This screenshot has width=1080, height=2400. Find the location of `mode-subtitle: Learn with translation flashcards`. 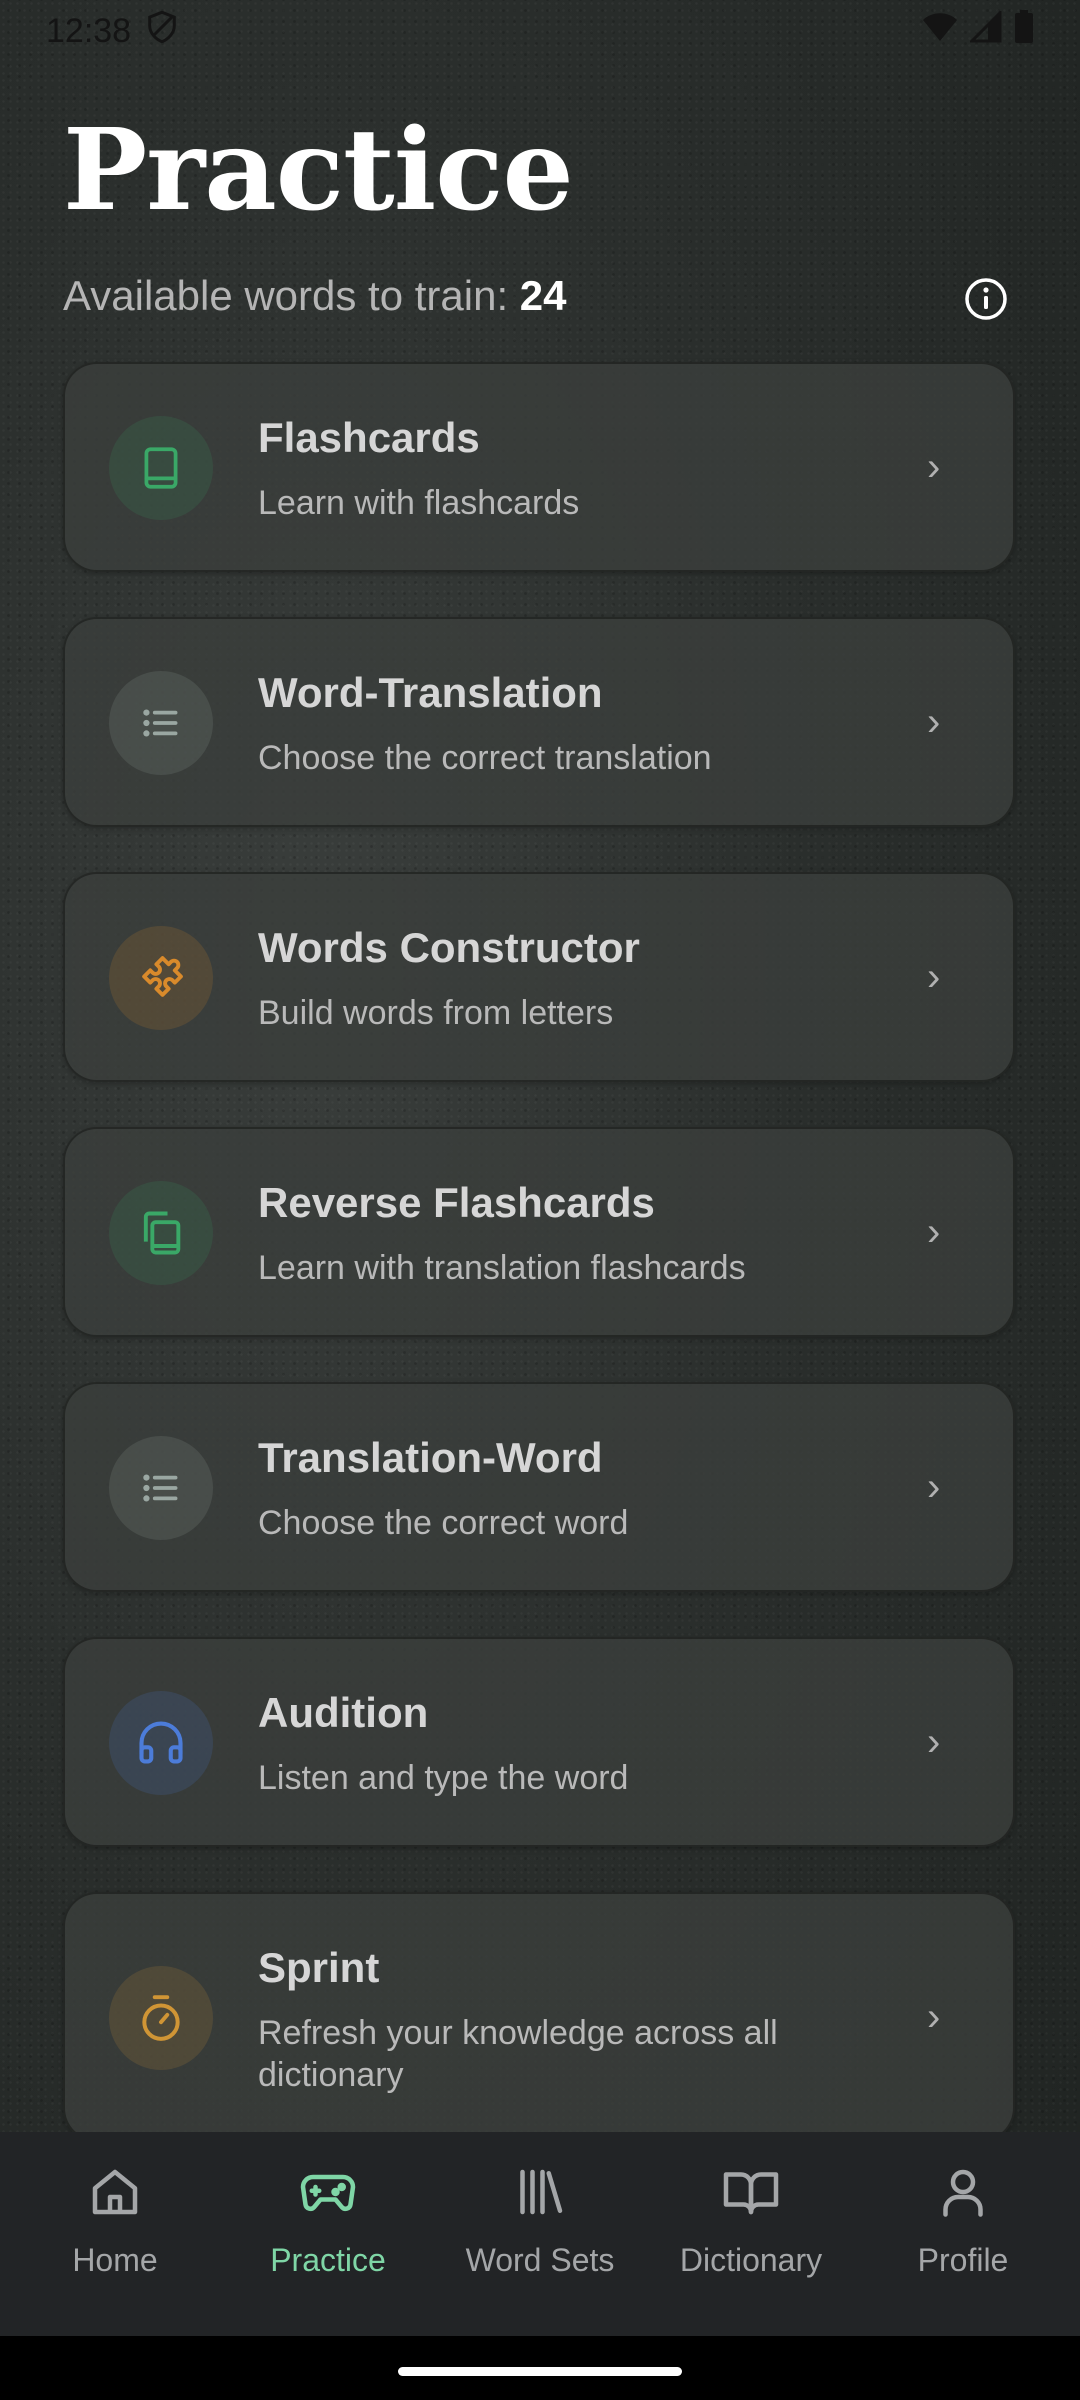

mode-subtitle: Learn with translation flashcards is located at coordinates (502, 1268).